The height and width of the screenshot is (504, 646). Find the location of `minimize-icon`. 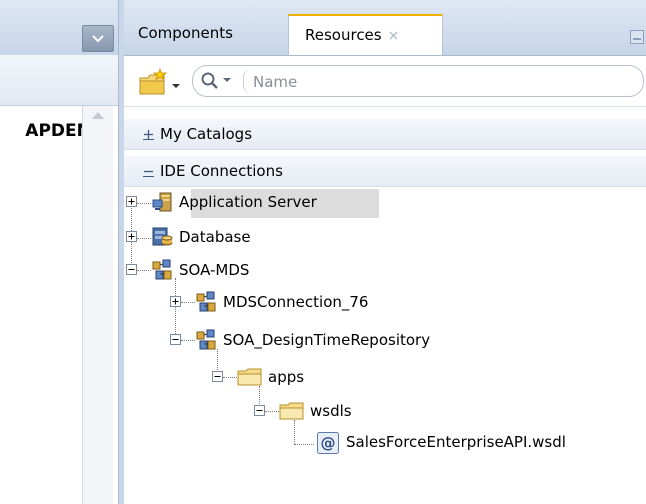

minimize-icon is located at coordinates (637, 39).